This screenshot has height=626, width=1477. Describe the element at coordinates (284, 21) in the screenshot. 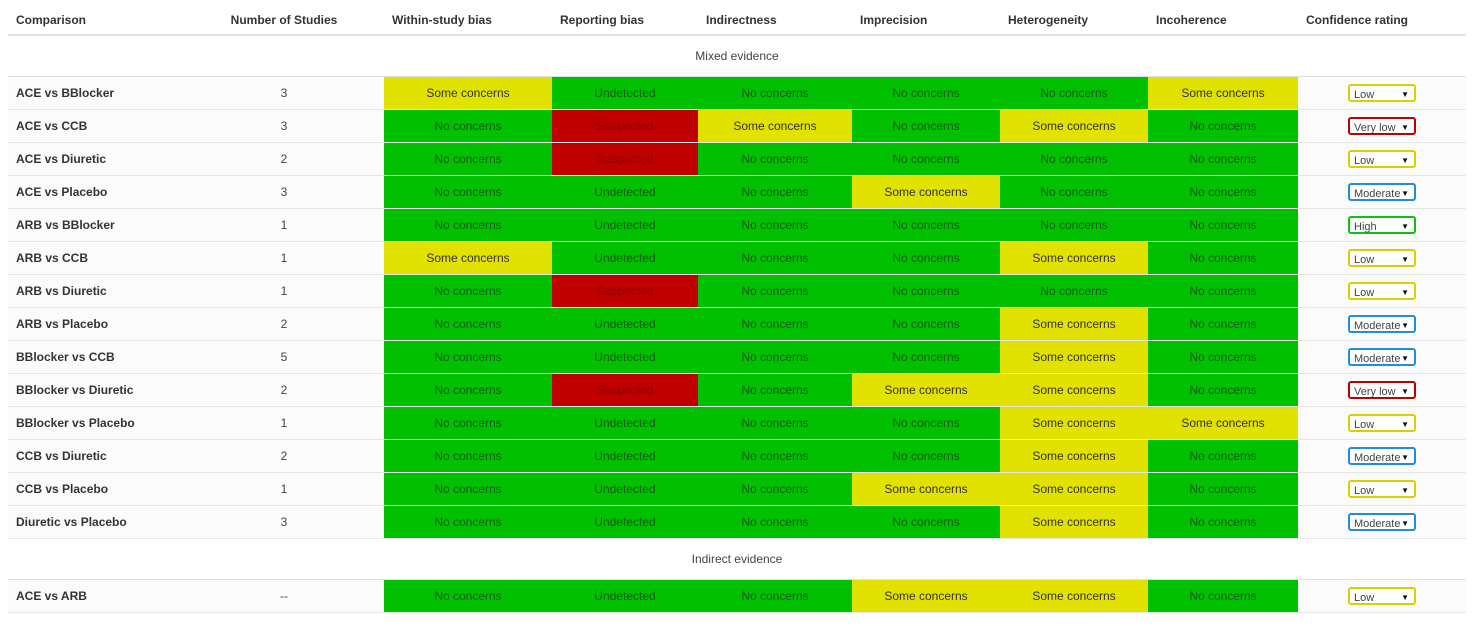

I see `header-number-of-studies: Number of Studies` at that location.